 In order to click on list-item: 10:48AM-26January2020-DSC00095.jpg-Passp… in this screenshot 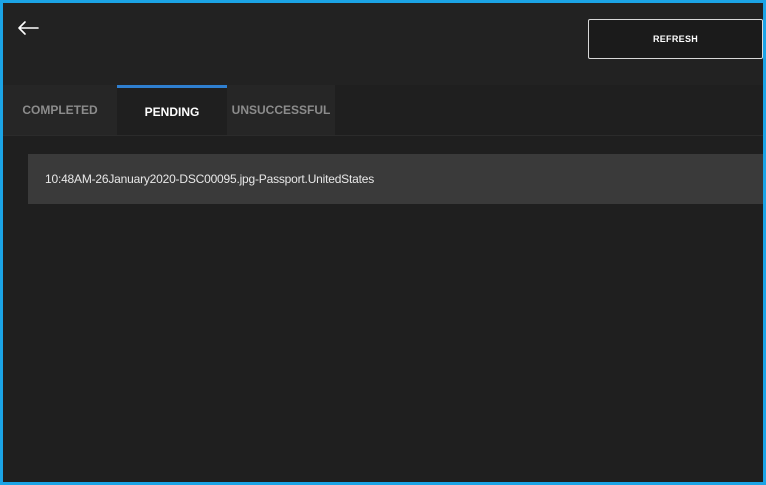, I will do `click(395, 179)`.